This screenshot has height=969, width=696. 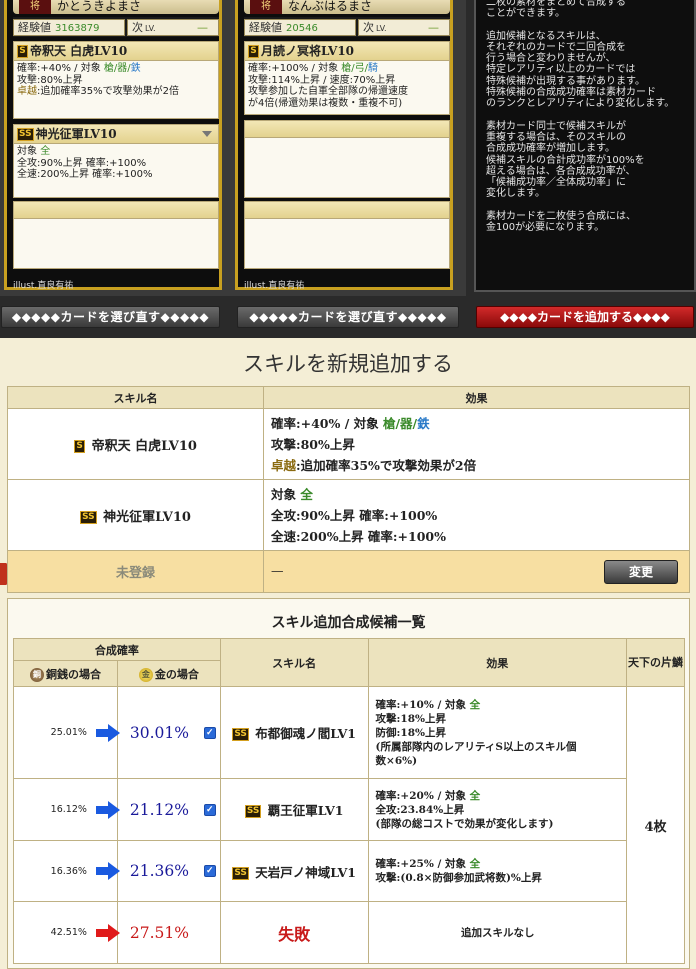 I want to click on effect-text: 攻撃参加した自軍全部隊の帰還速度, so click(x=328, y=91).